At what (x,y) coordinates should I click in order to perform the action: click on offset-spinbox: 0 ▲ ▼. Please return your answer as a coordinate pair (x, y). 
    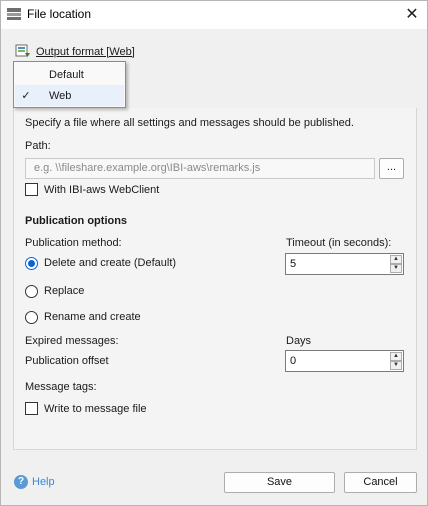
    Looking at the image, I should click on (344, 361).